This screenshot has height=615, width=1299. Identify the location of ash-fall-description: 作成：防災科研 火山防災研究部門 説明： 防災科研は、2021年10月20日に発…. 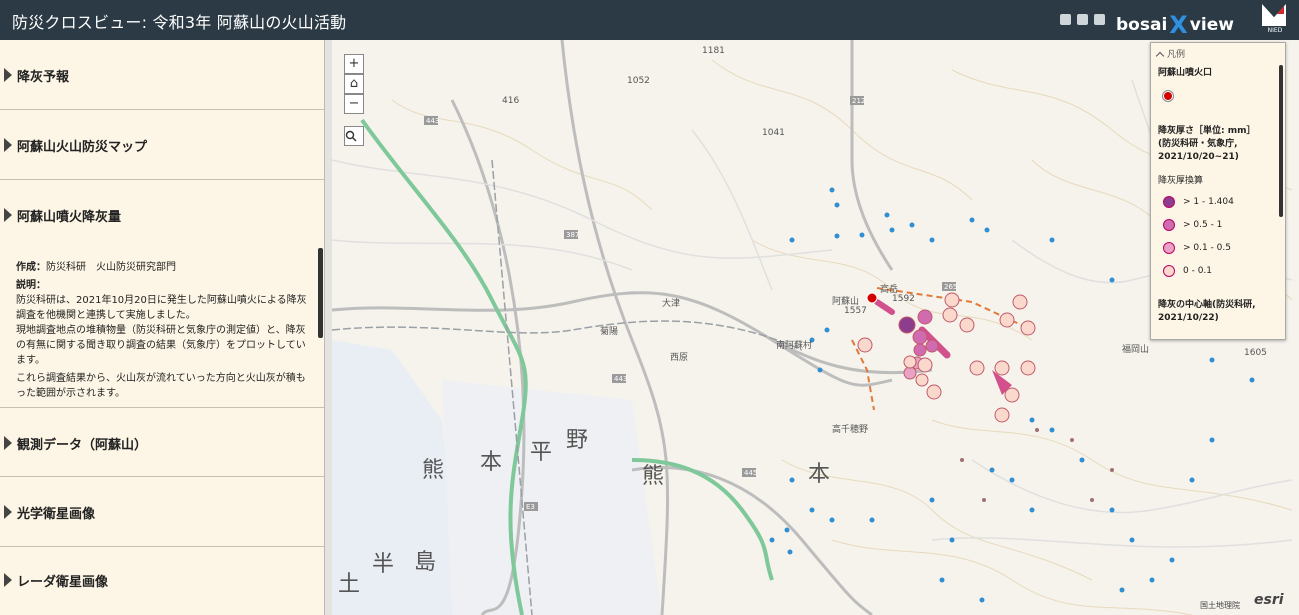
(161, 330).